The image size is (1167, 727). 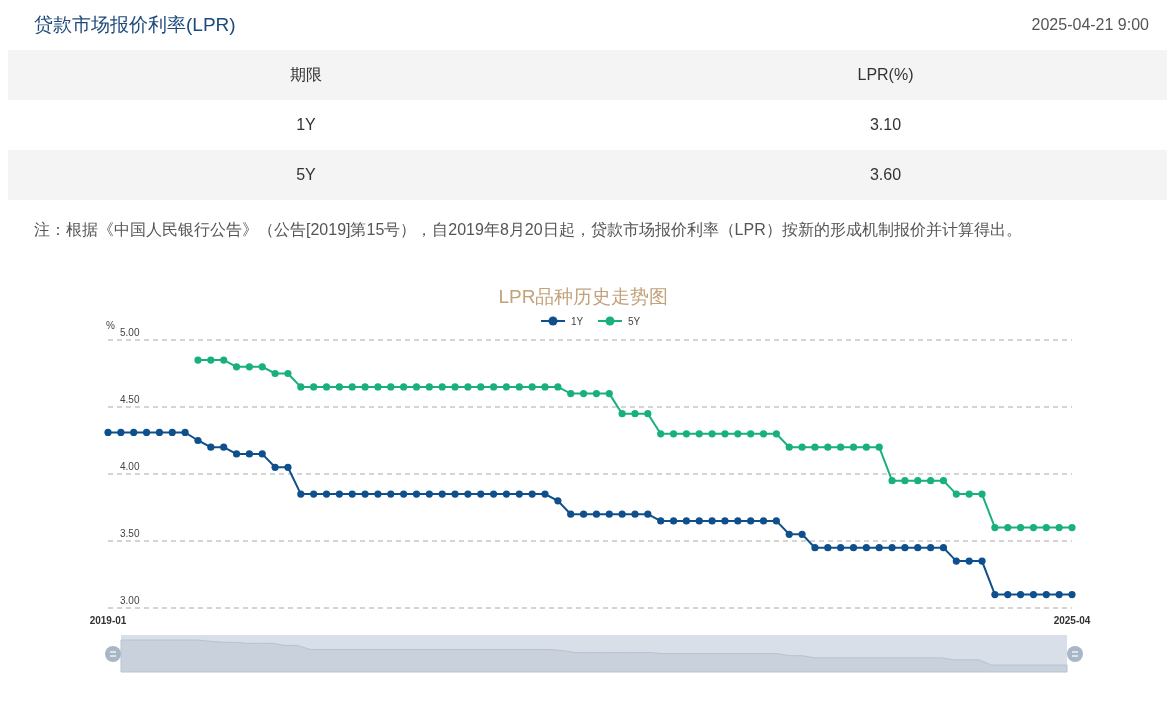 What do you see at coordinates (634, 321) in the screenshot?
I see `legend-label: 5Y` at bounding box center [634, 321].